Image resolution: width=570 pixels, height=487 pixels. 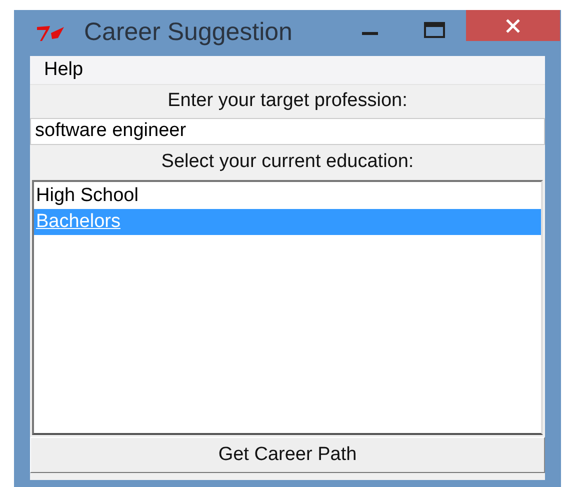 I want to click on menu-item: Help, so click(x=64, y=70).